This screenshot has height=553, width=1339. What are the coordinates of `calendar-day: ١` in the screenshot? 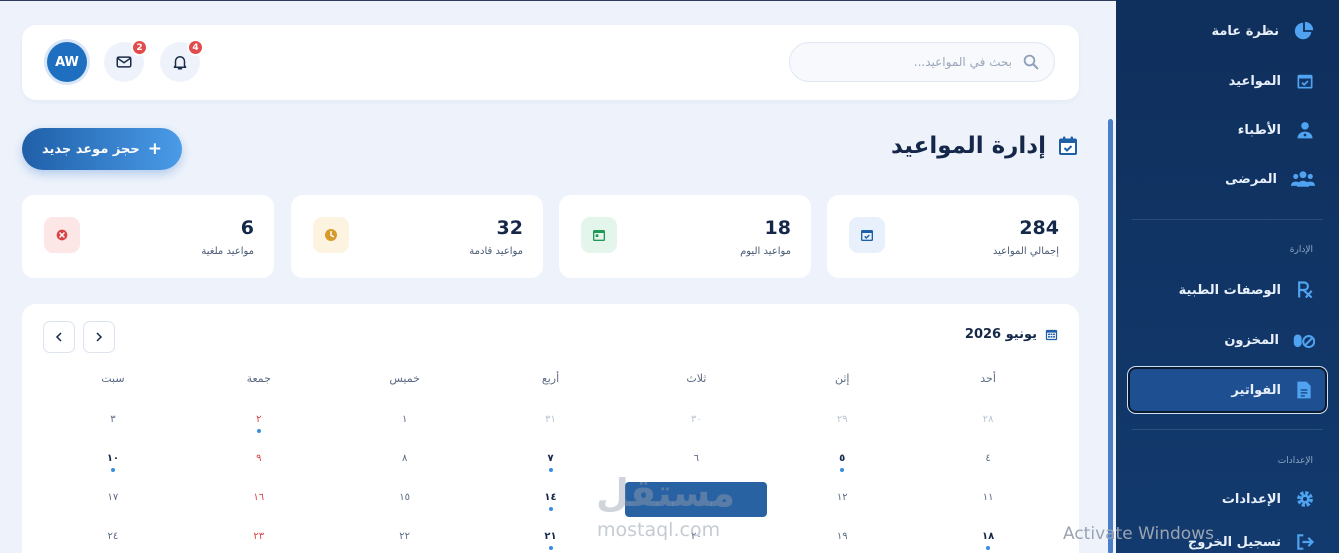 It's located at (405, 433).